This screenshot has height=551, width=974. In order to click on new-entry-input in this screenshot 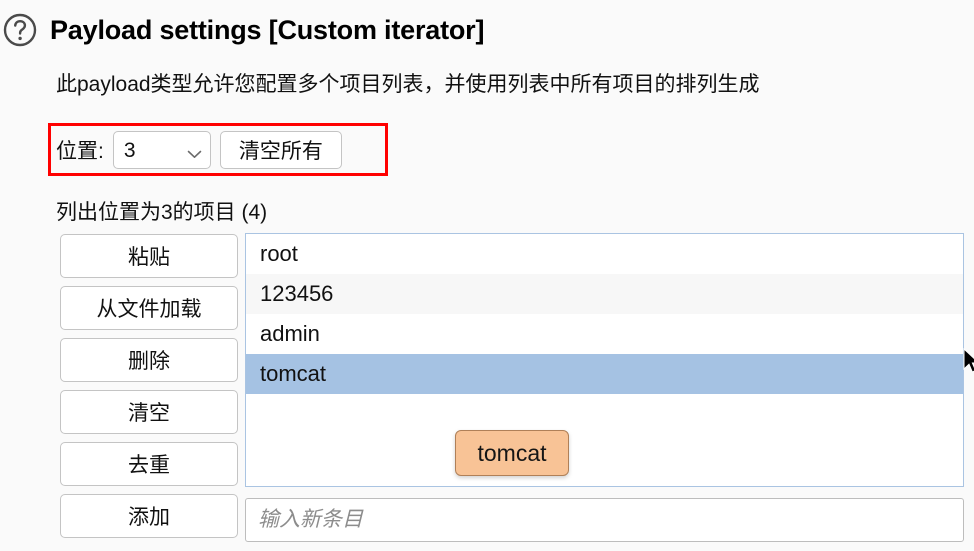, I will do `click(604, 520)`.